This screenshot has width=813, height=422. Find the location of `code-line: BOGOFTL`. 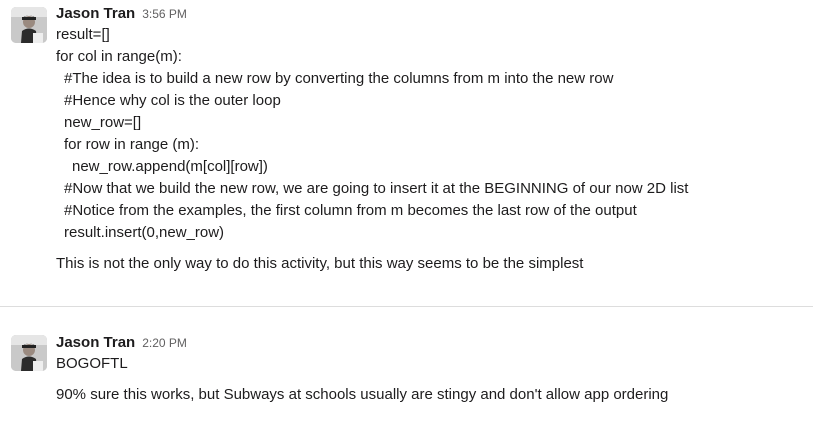

code-line: BOGOFTL is located at coordinates (92, 363).